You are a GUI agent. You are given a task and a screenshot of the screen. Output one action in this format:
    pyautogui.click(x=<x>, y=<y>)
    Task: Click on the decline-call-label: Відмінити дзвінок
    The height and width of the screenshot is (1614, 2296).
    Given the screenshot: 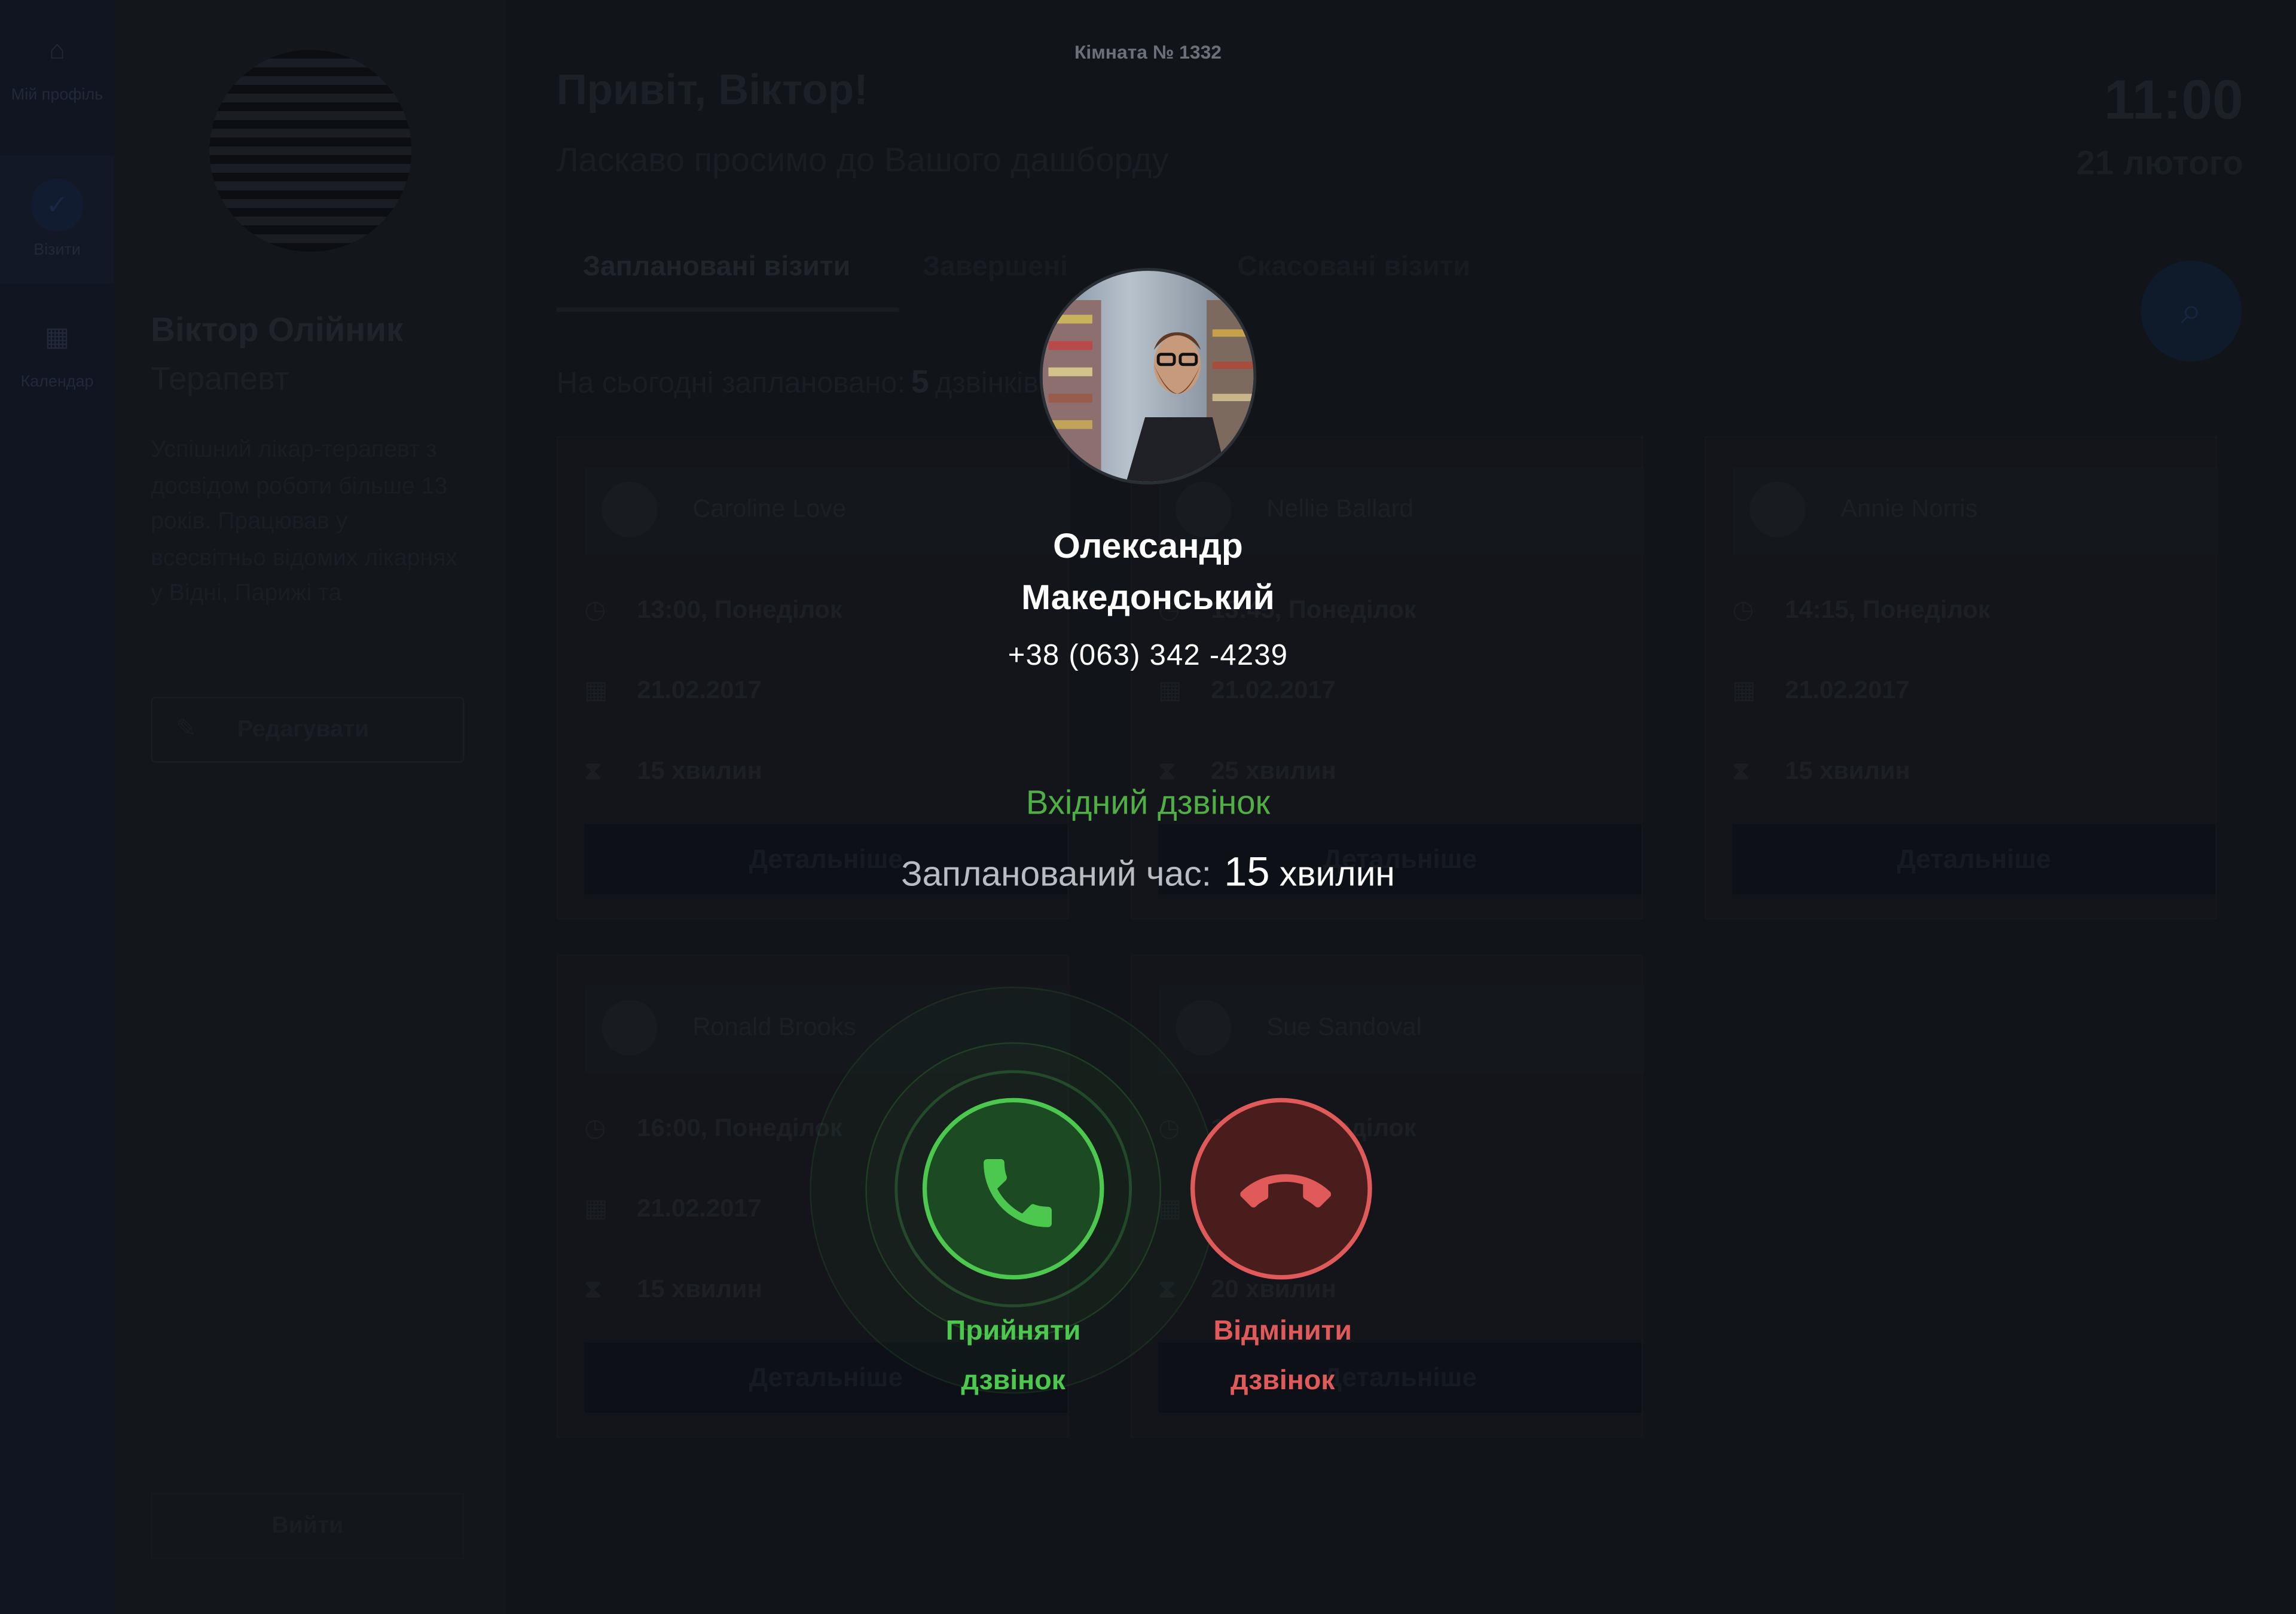 What is the action you would take?
    pyautogui.click(x=1283, y=1357)
    